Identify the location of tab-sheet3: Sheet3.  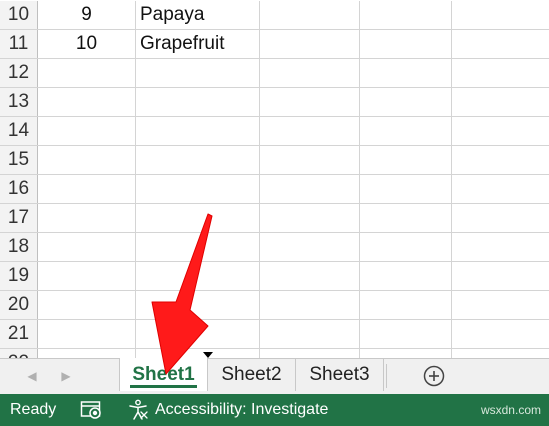
(340, 374).